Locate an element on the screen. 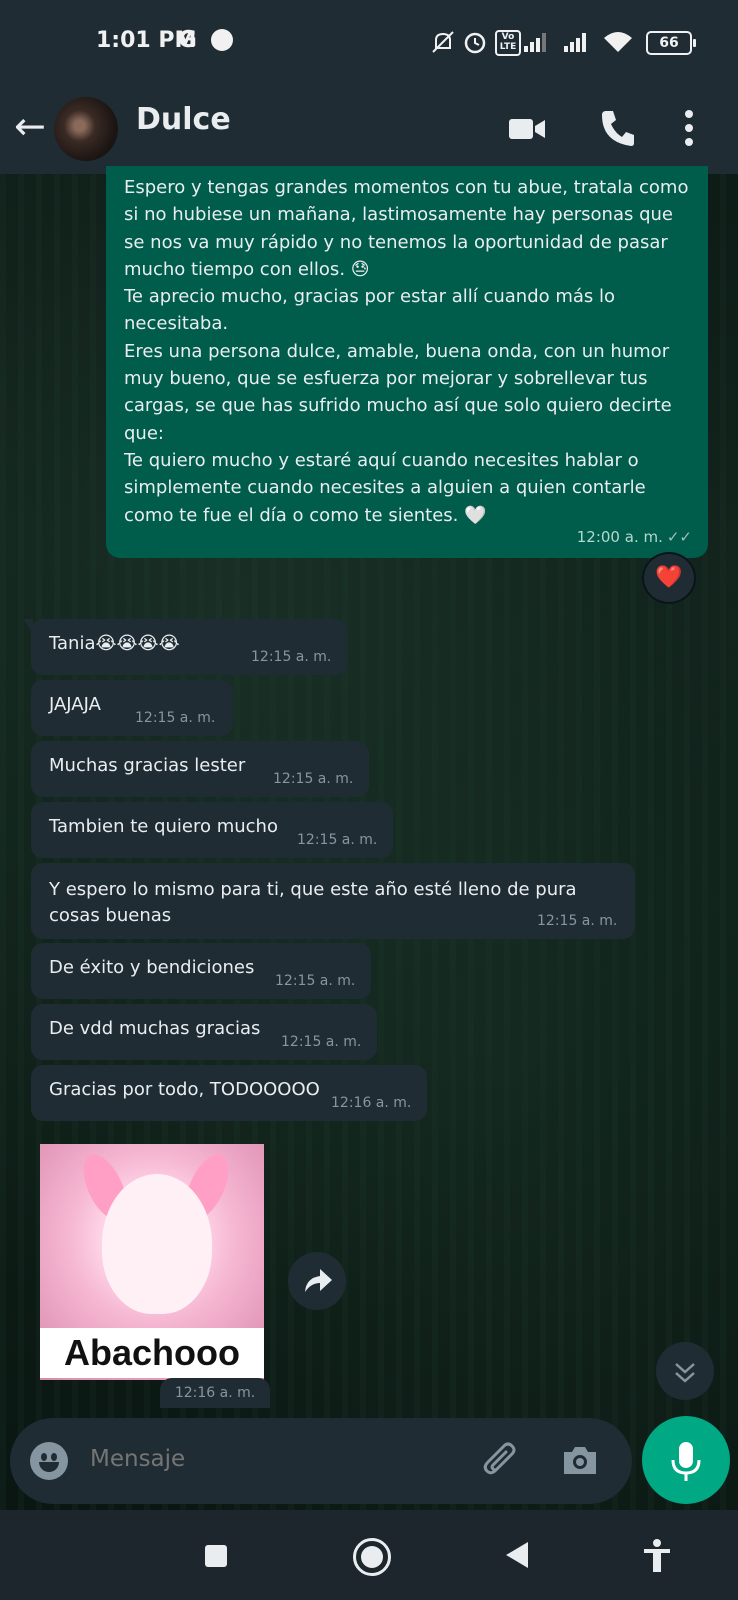  message-text: Gracias por todo, TODOOOOO is located at coordinates (184, 1089).